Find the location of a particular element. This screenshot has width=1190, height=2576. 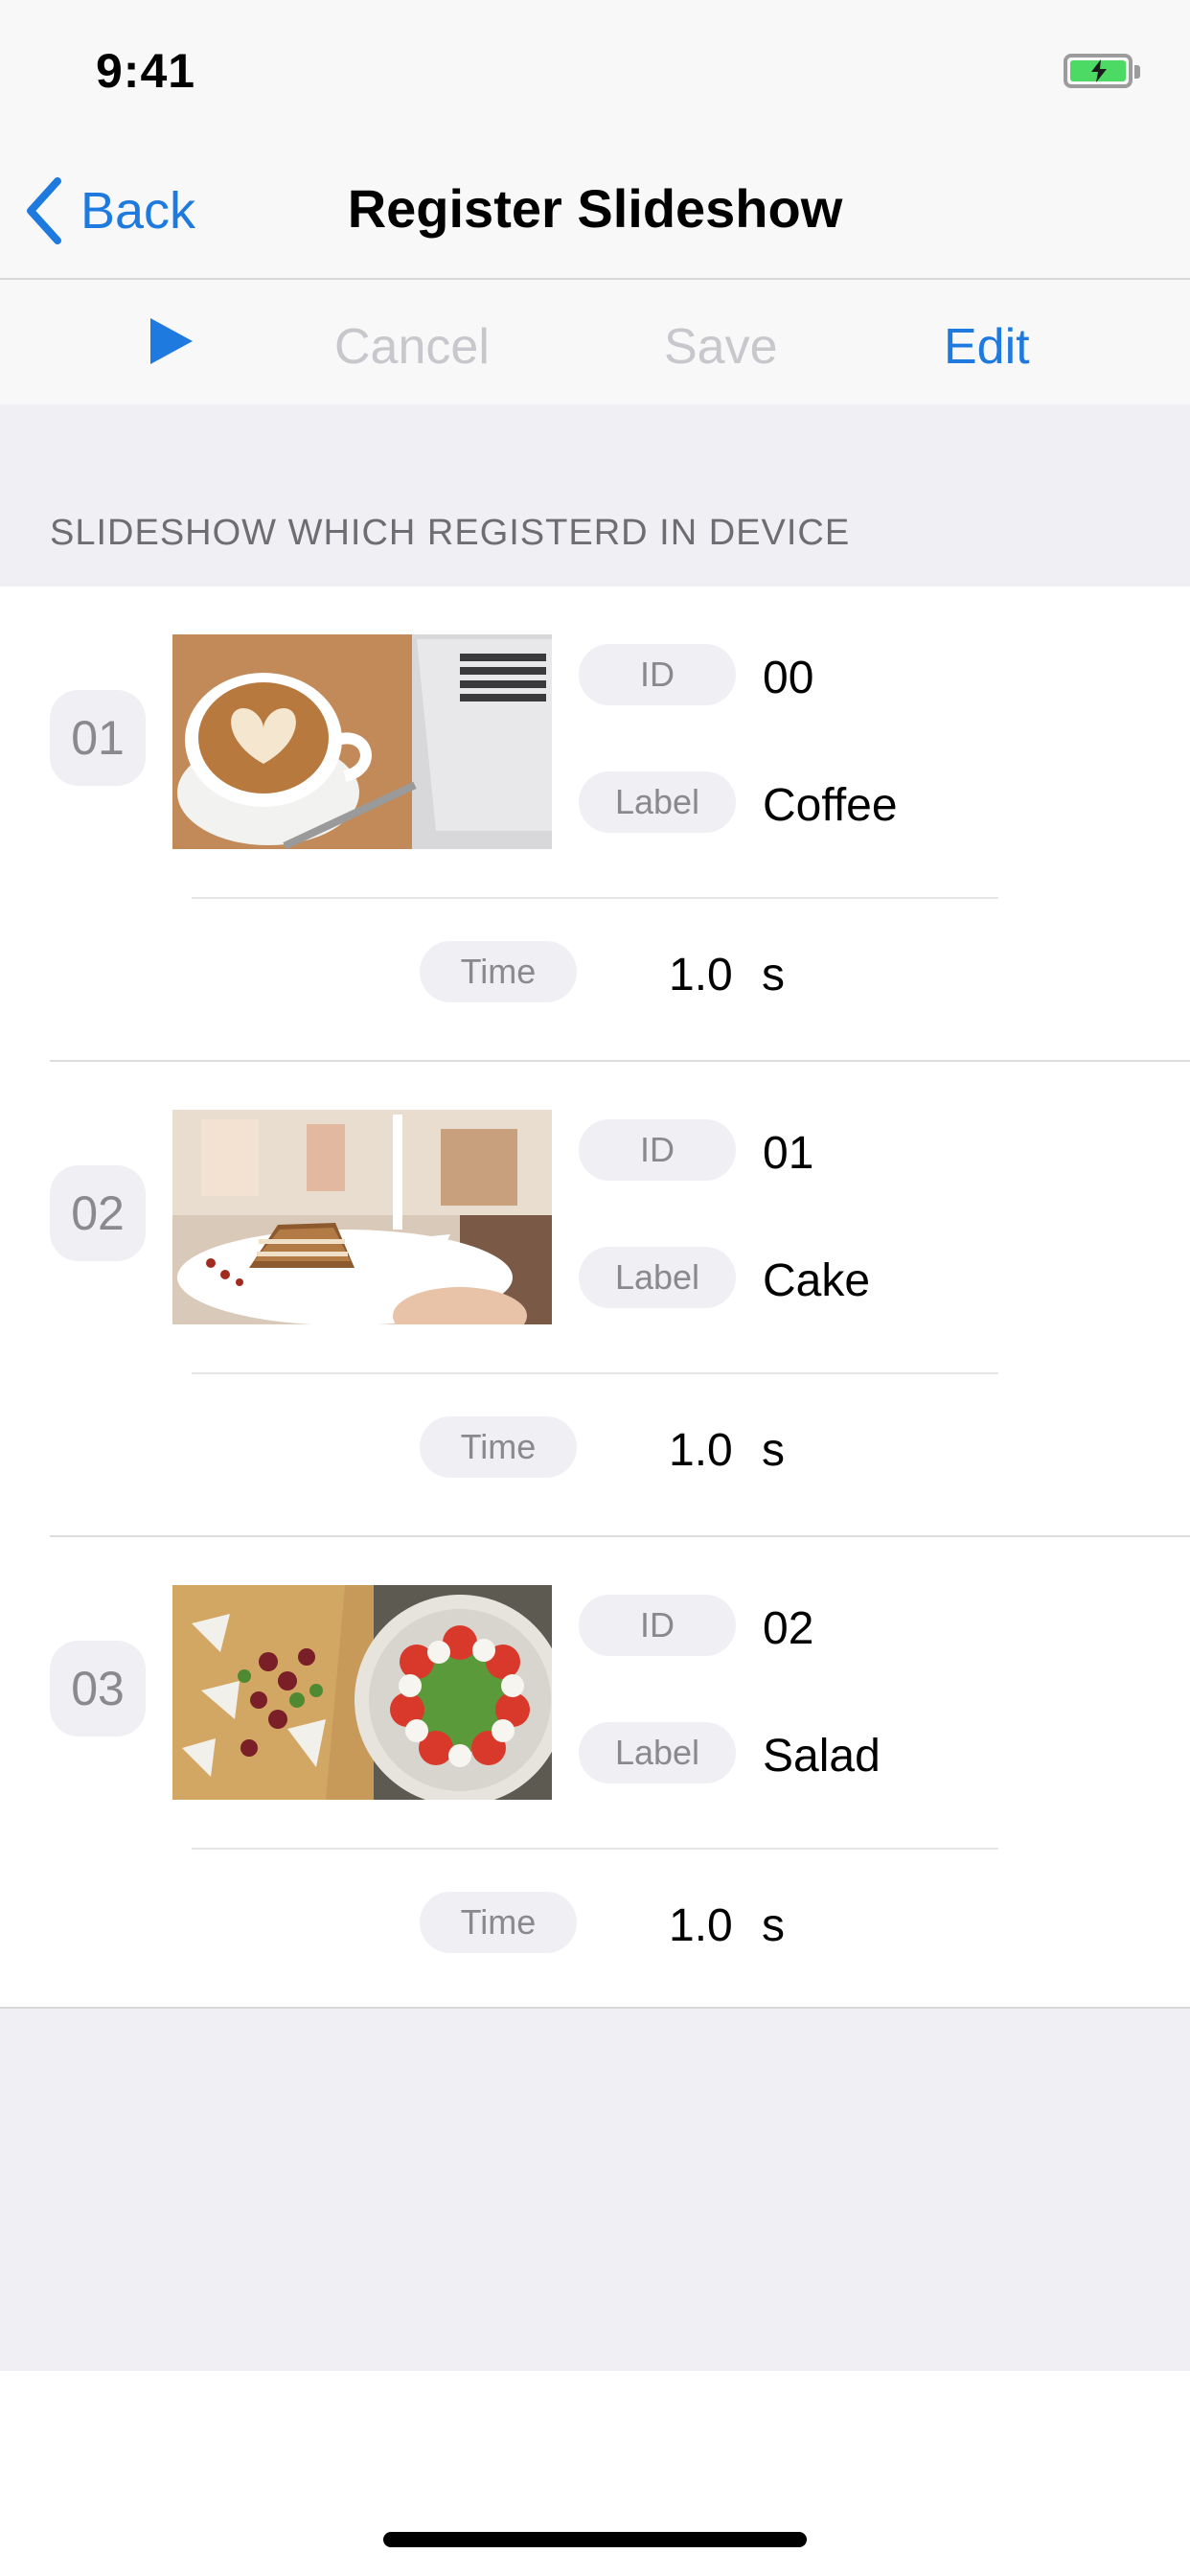

navigation-bar: Back Register Slideshow is located at coordinates (595, 212).